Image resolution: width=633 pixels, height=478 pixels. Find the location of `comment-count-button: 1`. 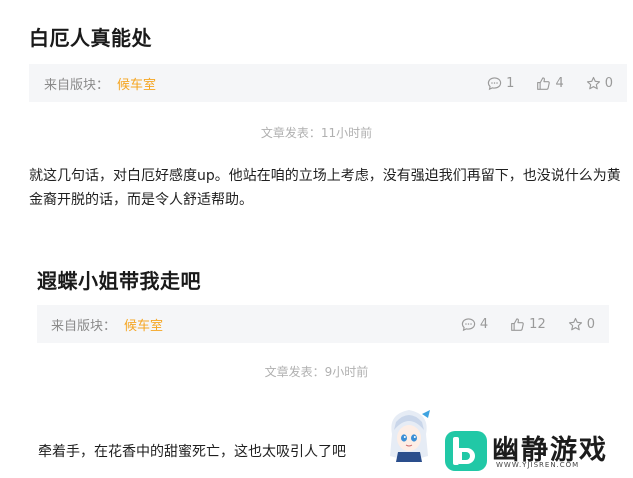

comment-count-button: 1 is located at coordinates (500, 83).